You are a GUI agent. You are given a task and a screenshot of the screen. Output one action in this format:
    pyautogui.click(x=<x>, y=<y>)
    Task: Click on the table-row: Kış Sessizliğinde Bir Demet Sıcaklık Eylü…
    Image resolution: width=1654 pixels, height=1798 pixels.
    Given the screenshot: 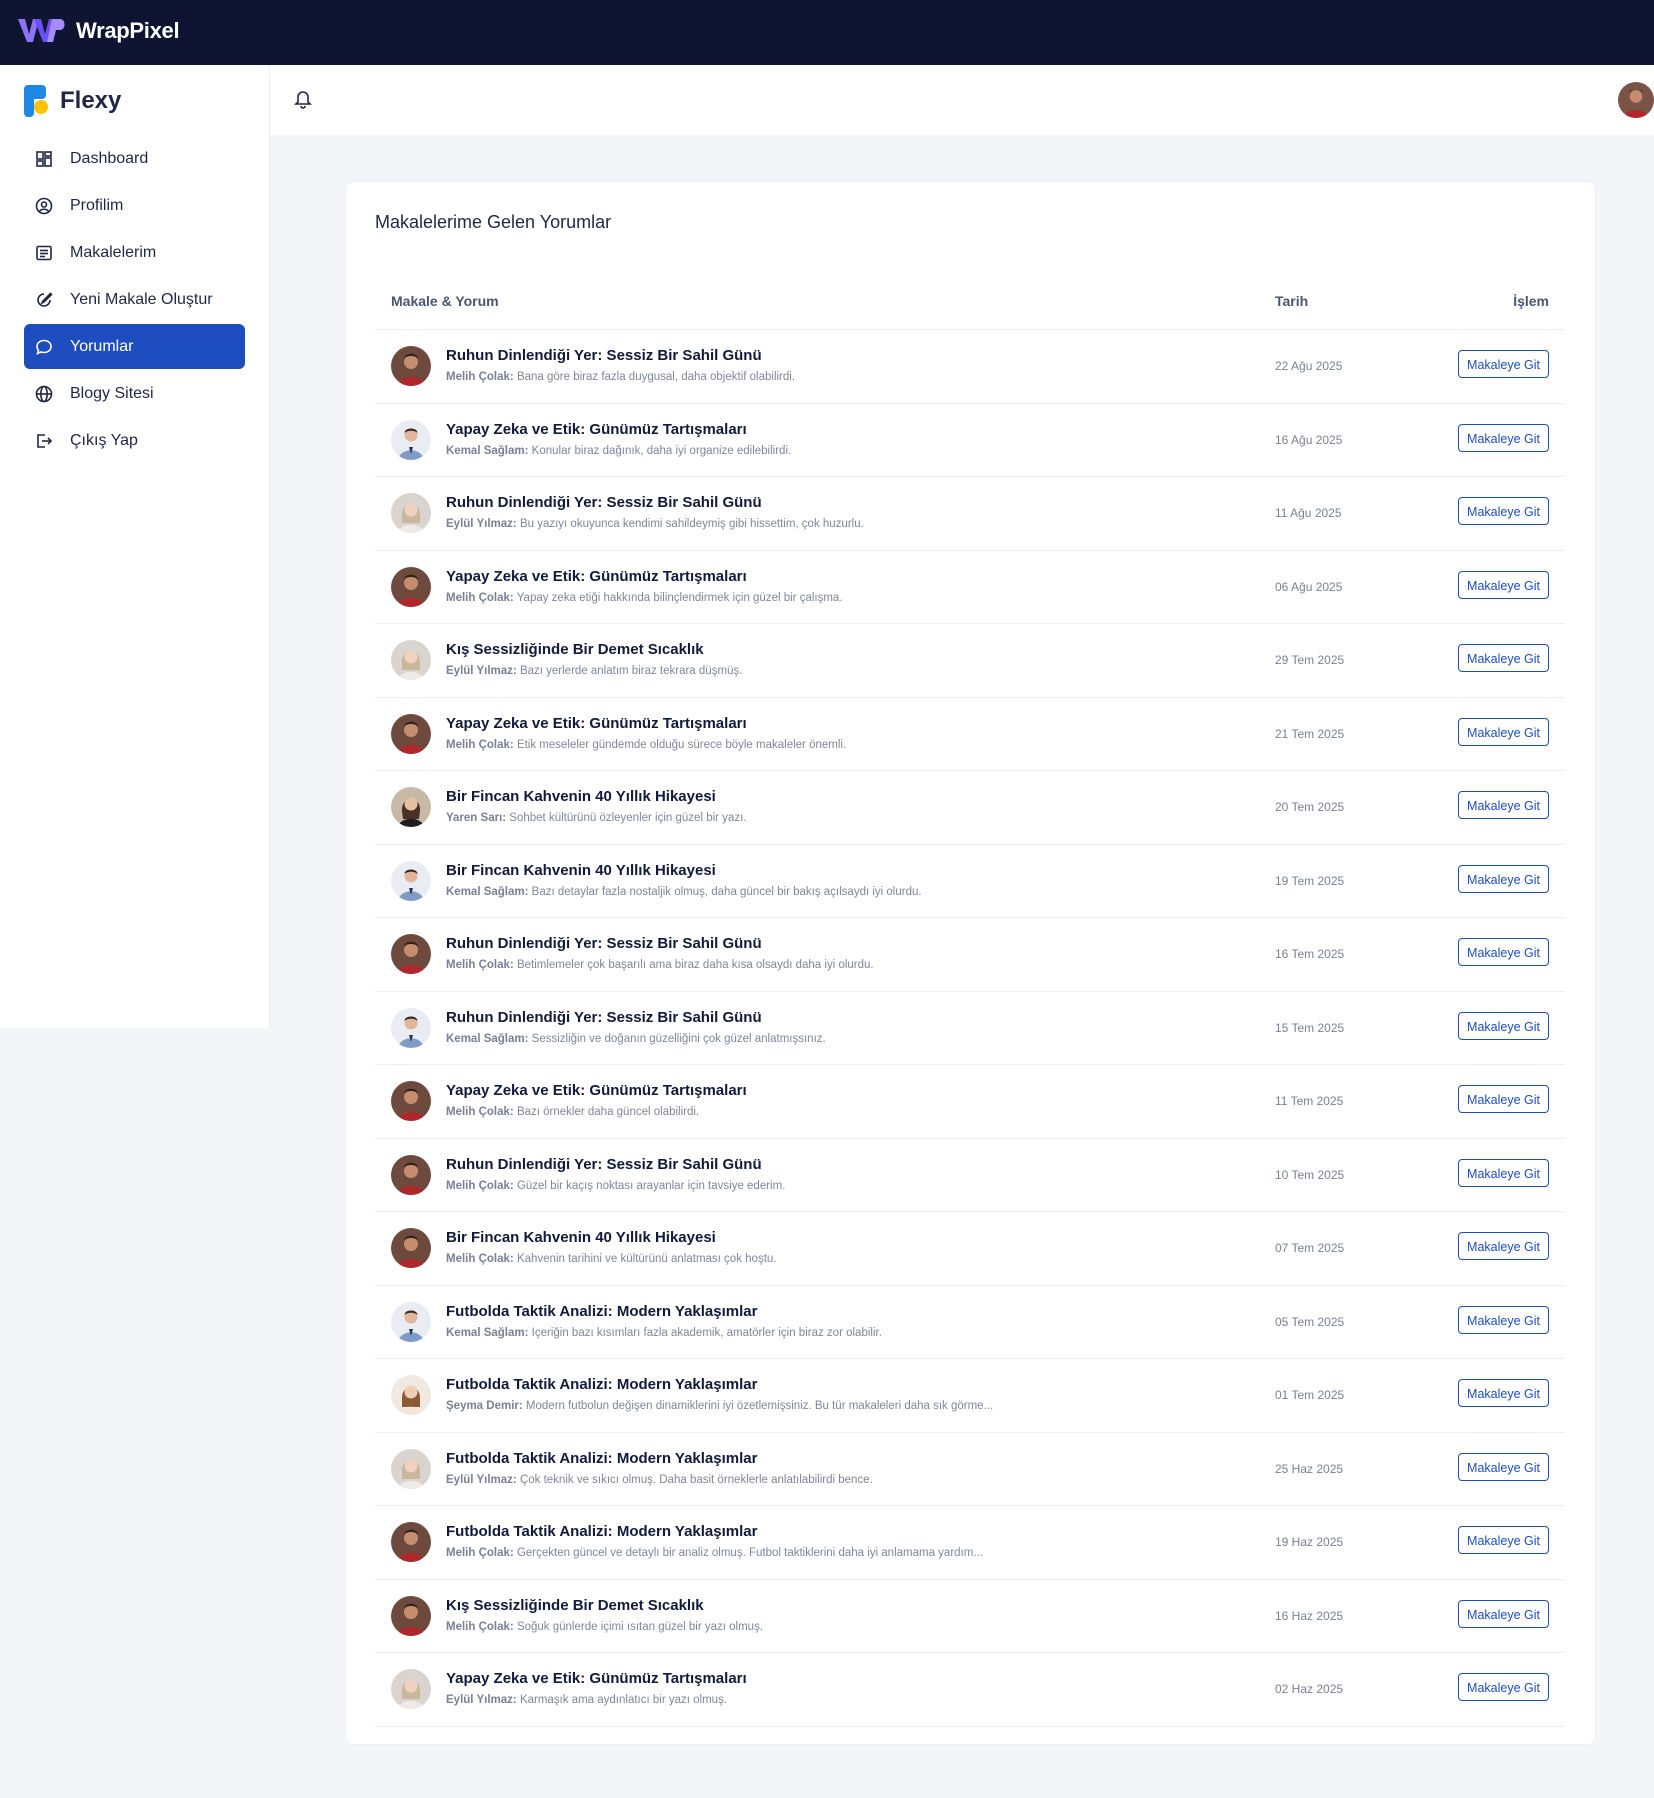 What is the action you would take?
    pyautogui.click(x=970, y=661)
    